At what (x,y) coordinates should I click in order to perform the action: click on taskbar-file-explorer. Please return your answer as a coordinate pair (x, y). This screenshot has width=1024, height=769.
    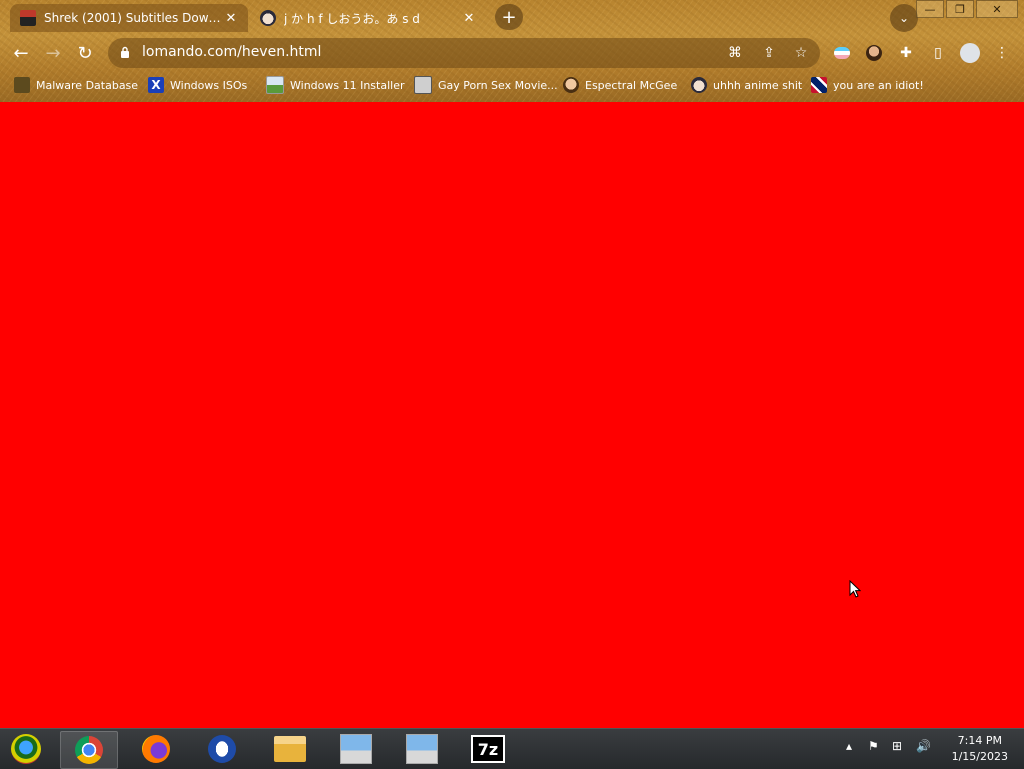
    Looking at the image, I should click on (290, 749).